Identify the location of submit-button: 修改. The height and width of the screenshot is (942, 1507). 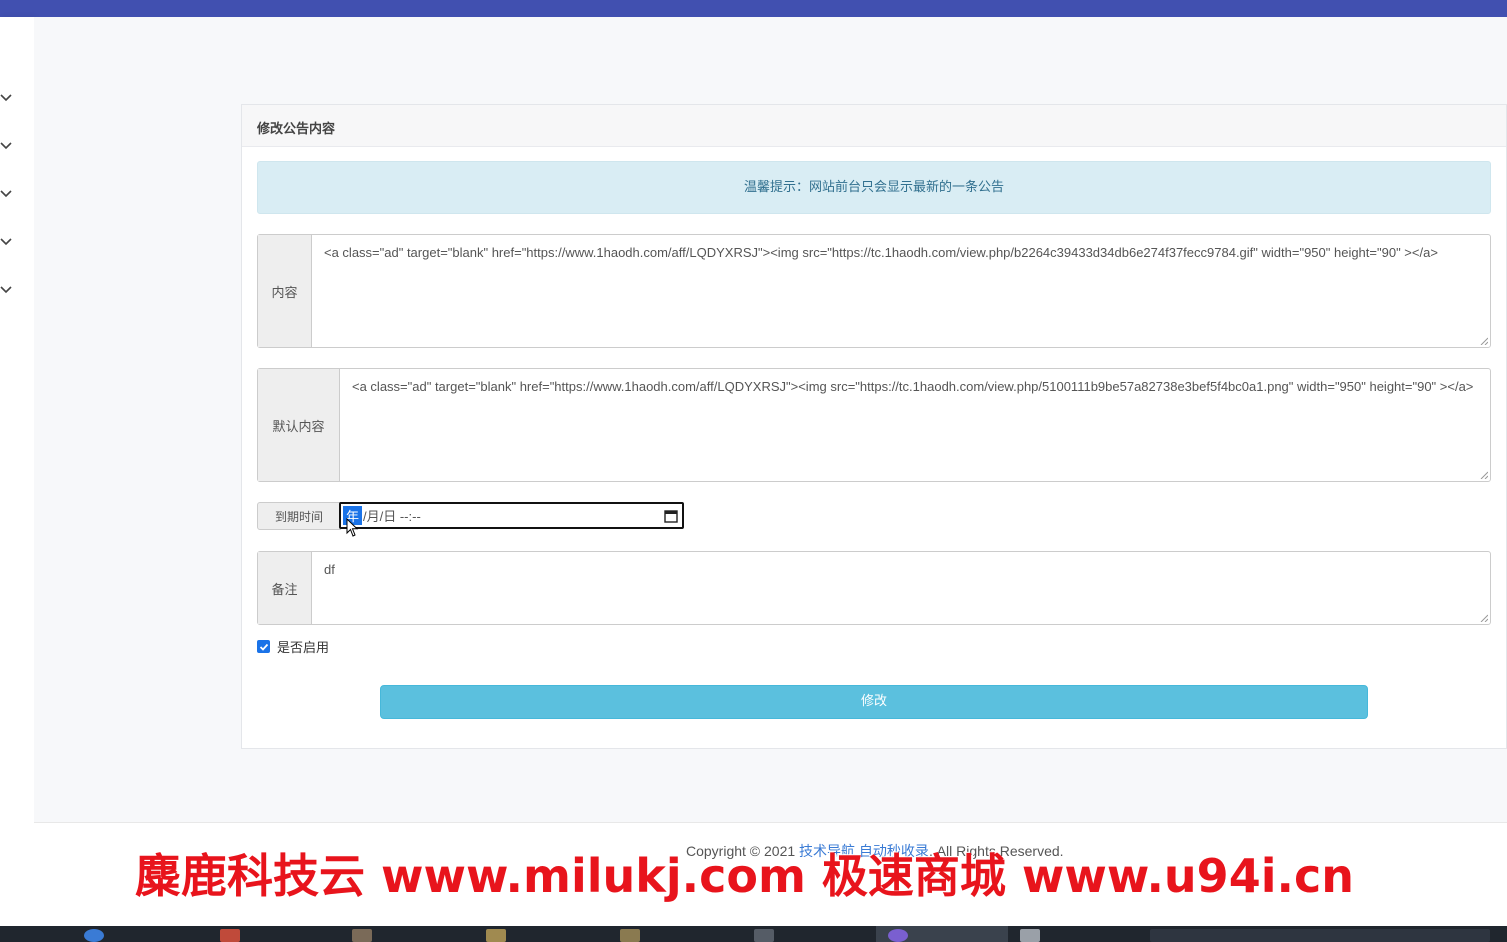
(874, 702).